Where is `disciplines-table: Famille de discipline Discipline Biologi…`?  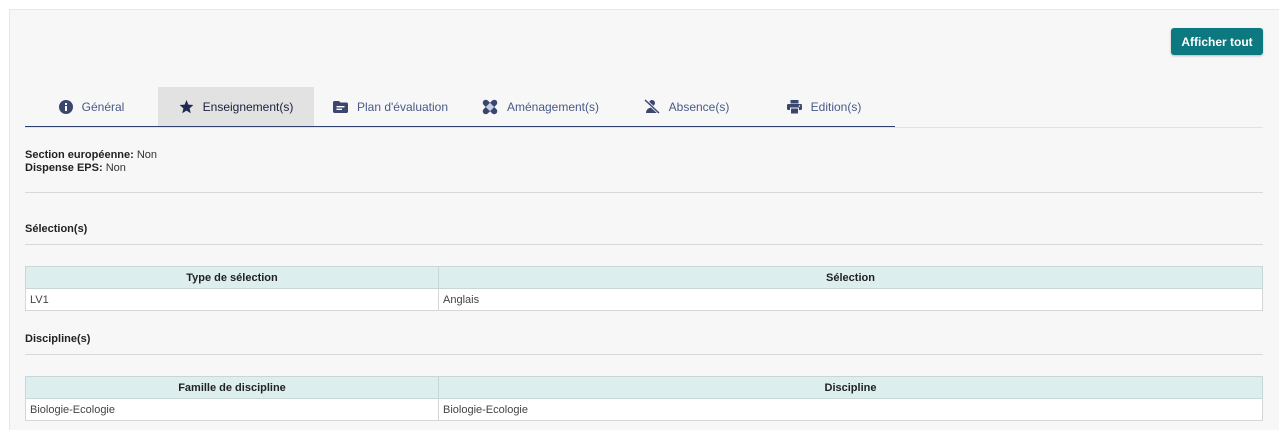
disciplines-table: Famille de discipline Discipline Biologi… is located at coordinates (644, 398).